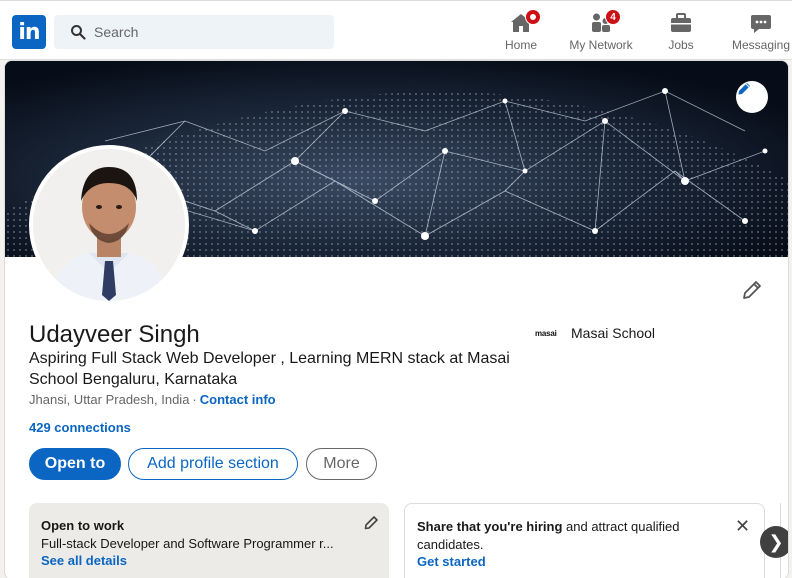  I want to click on close-icon: ✕, so click(742, 526).